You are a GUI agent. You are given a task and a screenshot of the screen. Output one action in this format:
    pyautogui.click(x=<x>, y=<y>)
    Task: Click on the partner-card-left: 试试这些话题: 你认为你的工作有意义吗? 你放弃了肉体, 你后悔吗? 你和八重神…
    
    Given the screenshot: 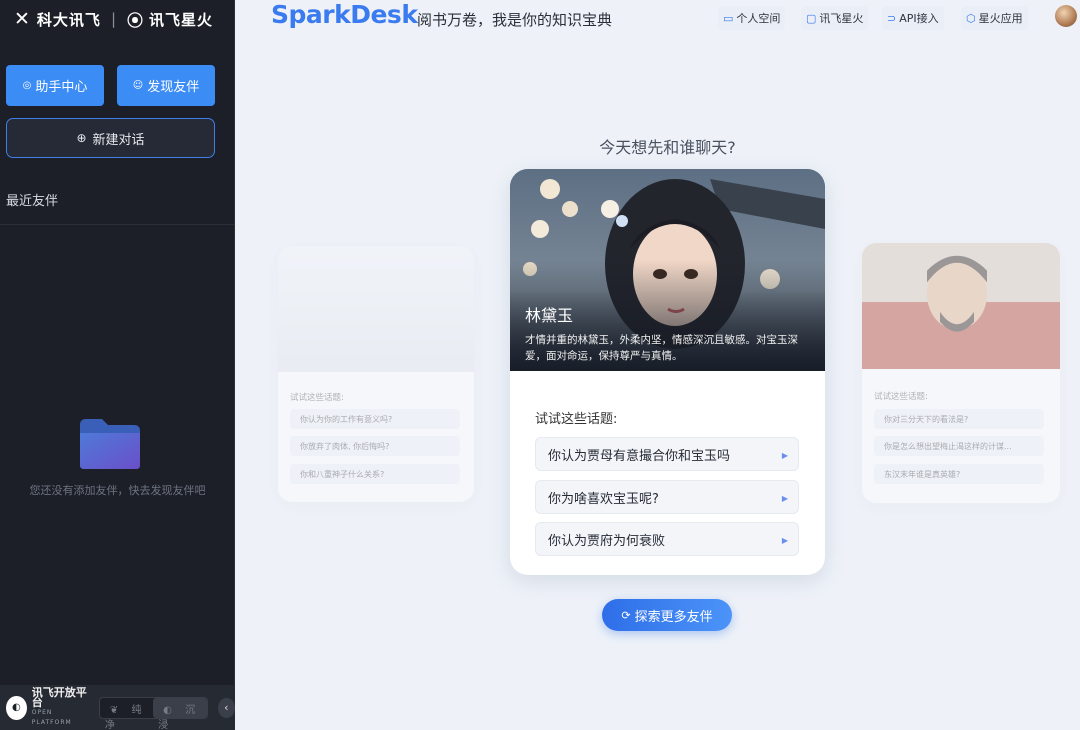 What is the action you would take?
    pyautogui.click(x=376, y=374)
    